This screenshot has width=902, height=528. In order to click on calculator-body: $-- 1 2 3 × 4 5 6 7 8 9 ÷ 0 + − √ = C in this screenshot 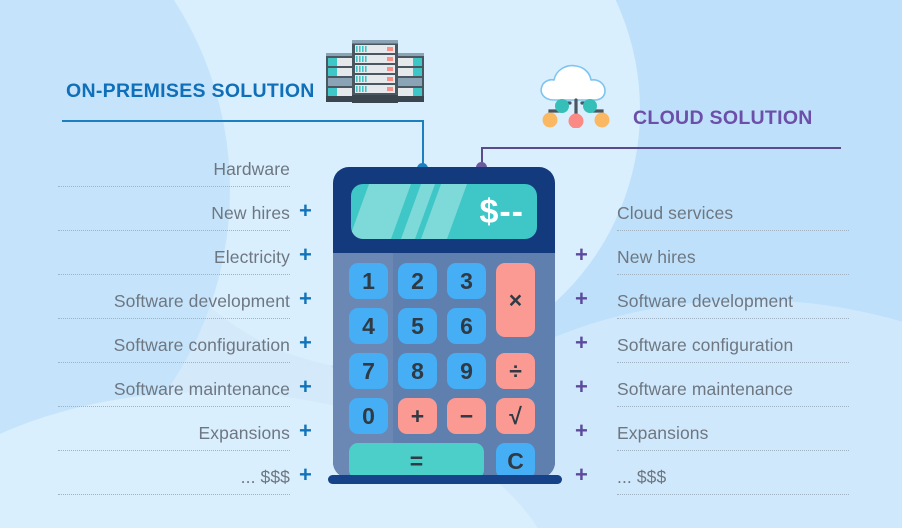, I will do `click(444, 322)`.